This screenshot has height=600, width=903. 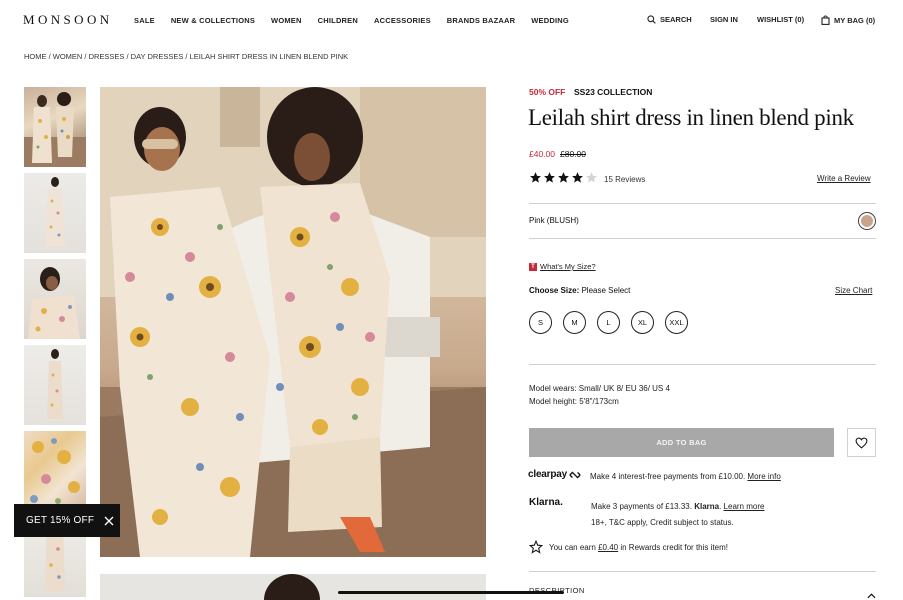 I want to click on clearpay-more-info-link: More info, so click(x=763, y=476).